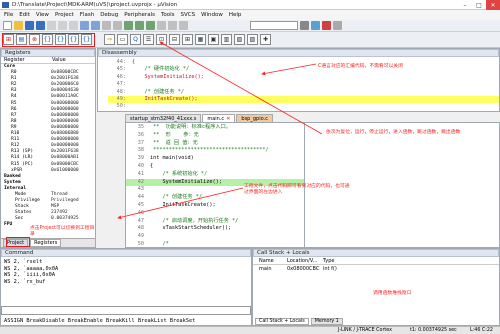  I want to click on arrow-to-editor, so click(180, 203).